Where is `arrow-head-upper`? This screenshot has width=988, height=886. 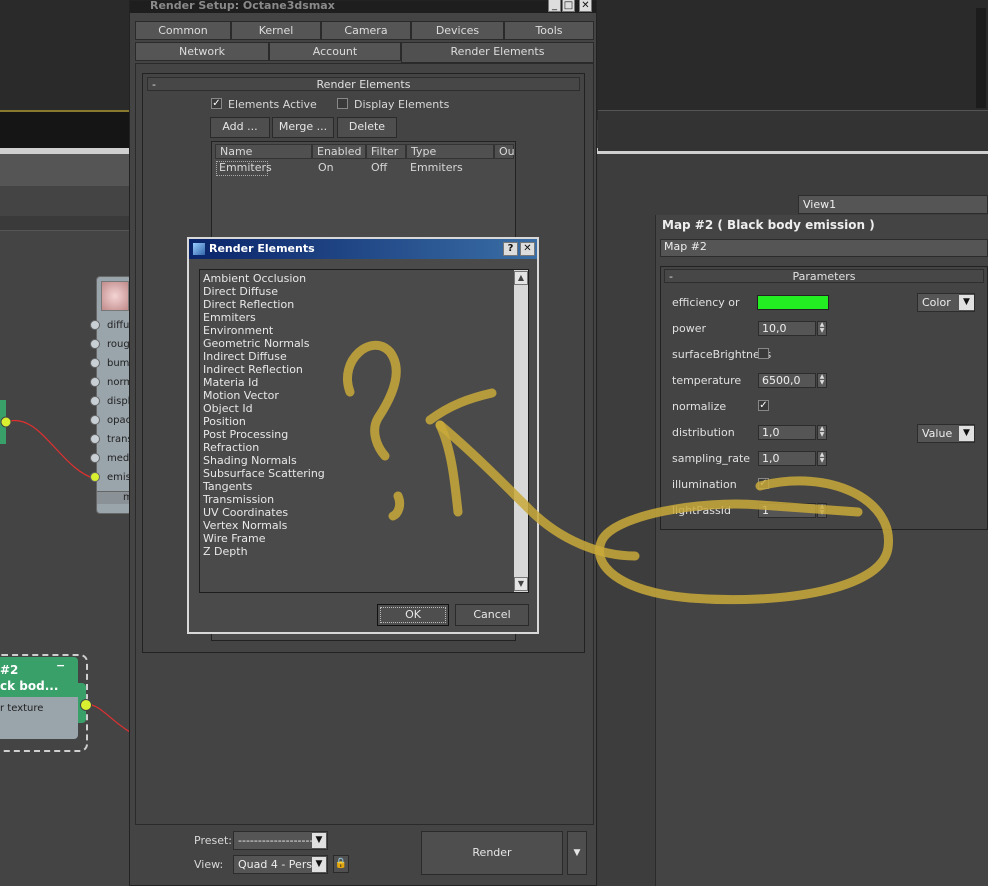
arrow-head-upper is located at coordinates (461, 406).